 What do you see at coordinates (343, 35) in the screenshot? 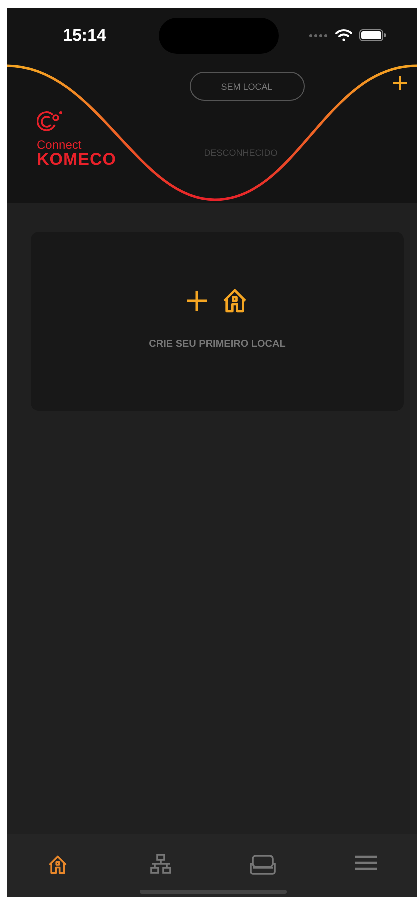
I see `wifi-icon` at bounding box center [343, 35].